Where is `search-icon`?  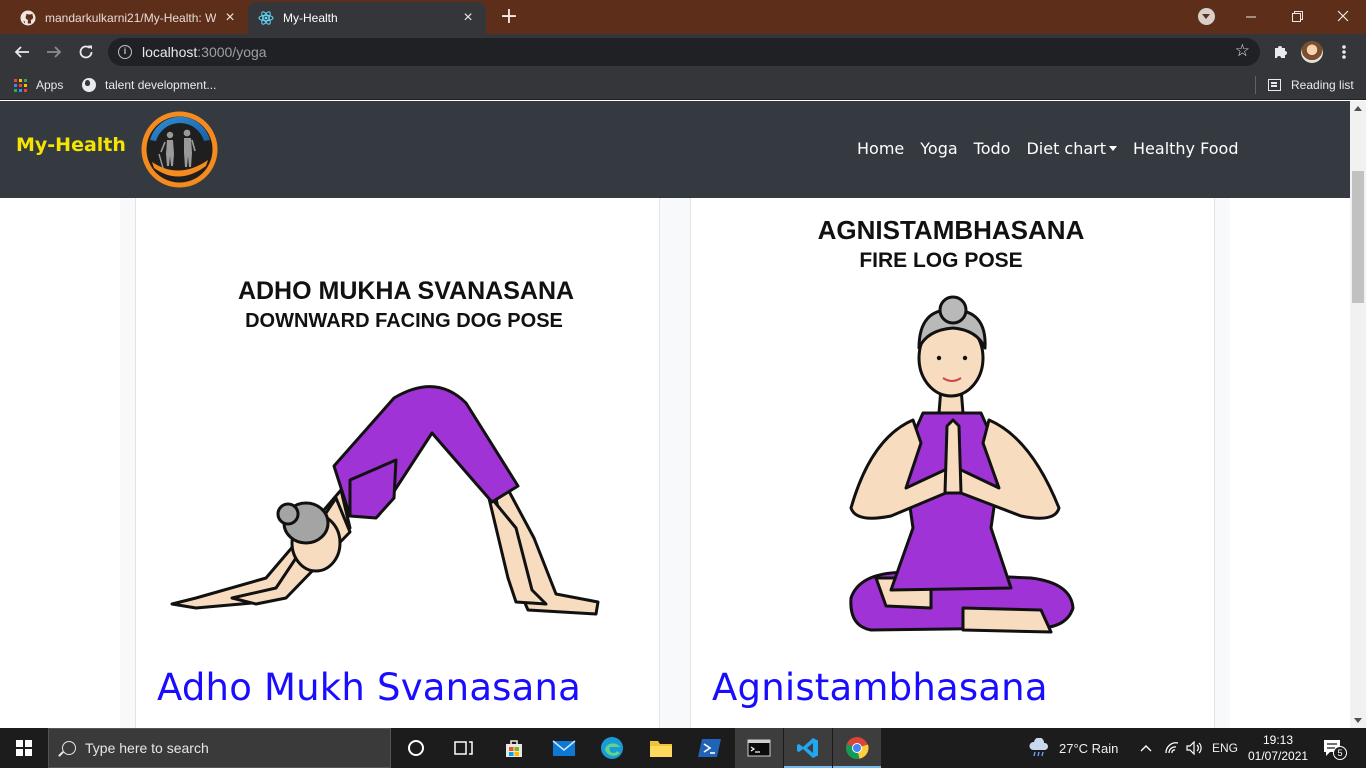
search-icon is located at coordinates (69, 748).